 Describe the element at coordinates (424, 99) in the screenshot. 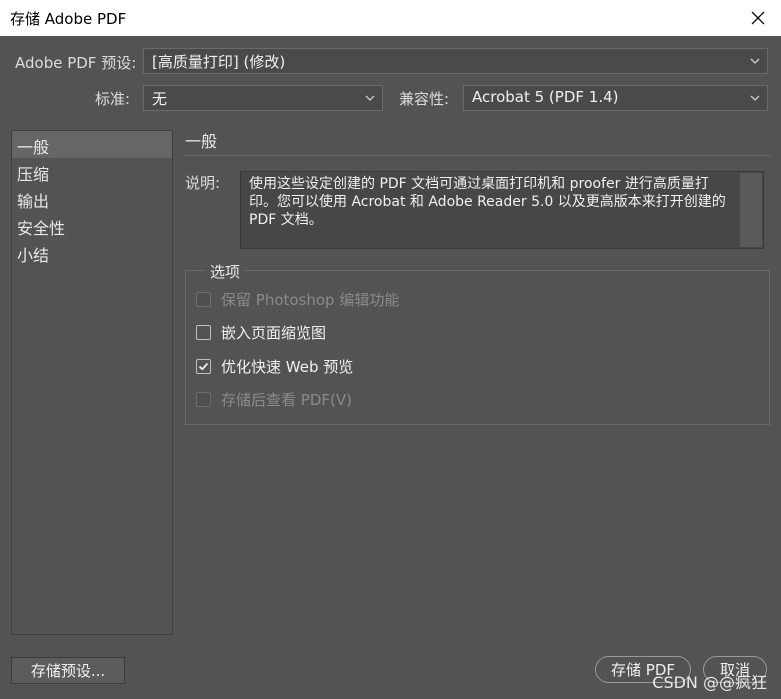

I see `compat-label: 兼容性:` at that location.